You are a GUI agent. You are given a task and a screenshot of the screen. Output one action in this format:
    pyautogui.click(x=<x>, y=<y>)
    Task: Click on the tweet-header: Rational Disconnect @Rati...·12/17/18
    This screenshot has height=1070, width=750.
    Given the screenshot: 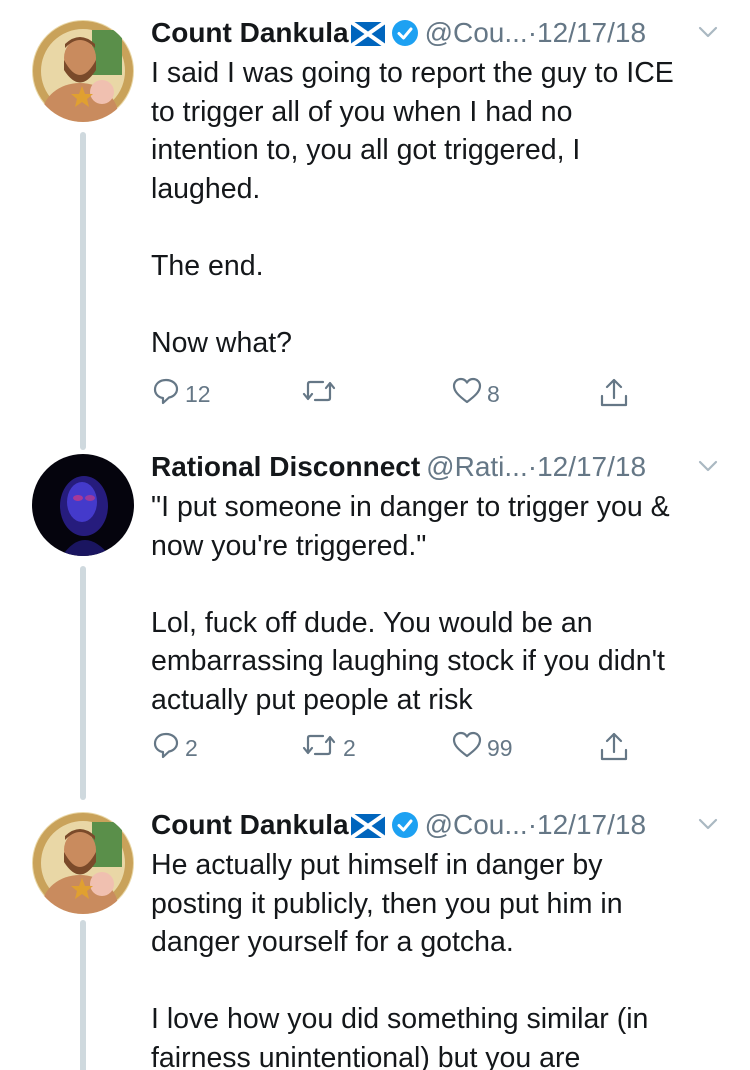 What is the action you would take?
    pyautogui.click(x=440, y=467)
    